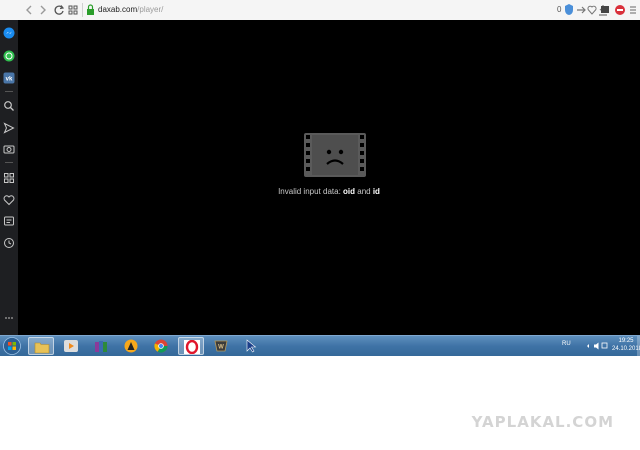 This screenshot has height=450, width=640. I want to click on messenger-icon, so click(9, 33).